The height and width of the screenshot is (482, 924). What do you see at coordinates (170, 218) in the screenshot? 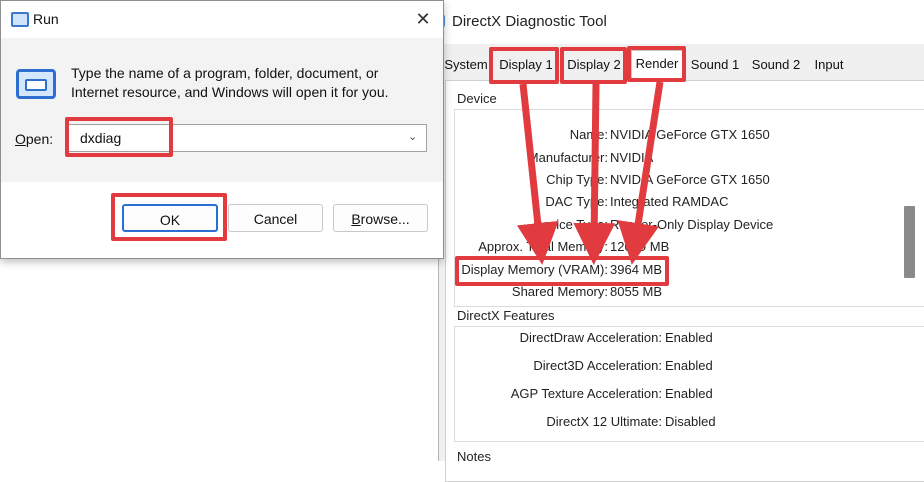
I see `ok-button: OK` at bounding box center [170, 218].